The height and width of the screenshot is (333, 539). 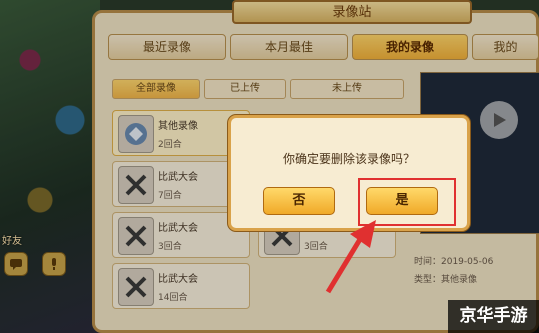 I want to click on dialog-message: 你确定要删除该录像吗？, so click(x=348, y=159).